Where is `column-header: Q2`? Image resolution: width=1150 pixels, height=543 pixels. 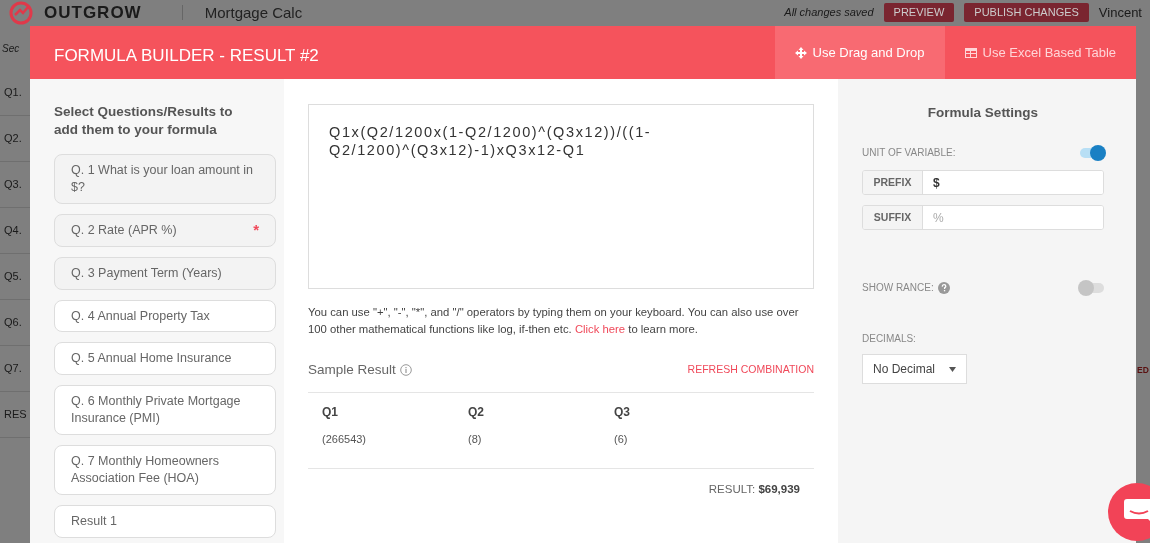
column-header: Q2 is located at coordinates (476, 413).